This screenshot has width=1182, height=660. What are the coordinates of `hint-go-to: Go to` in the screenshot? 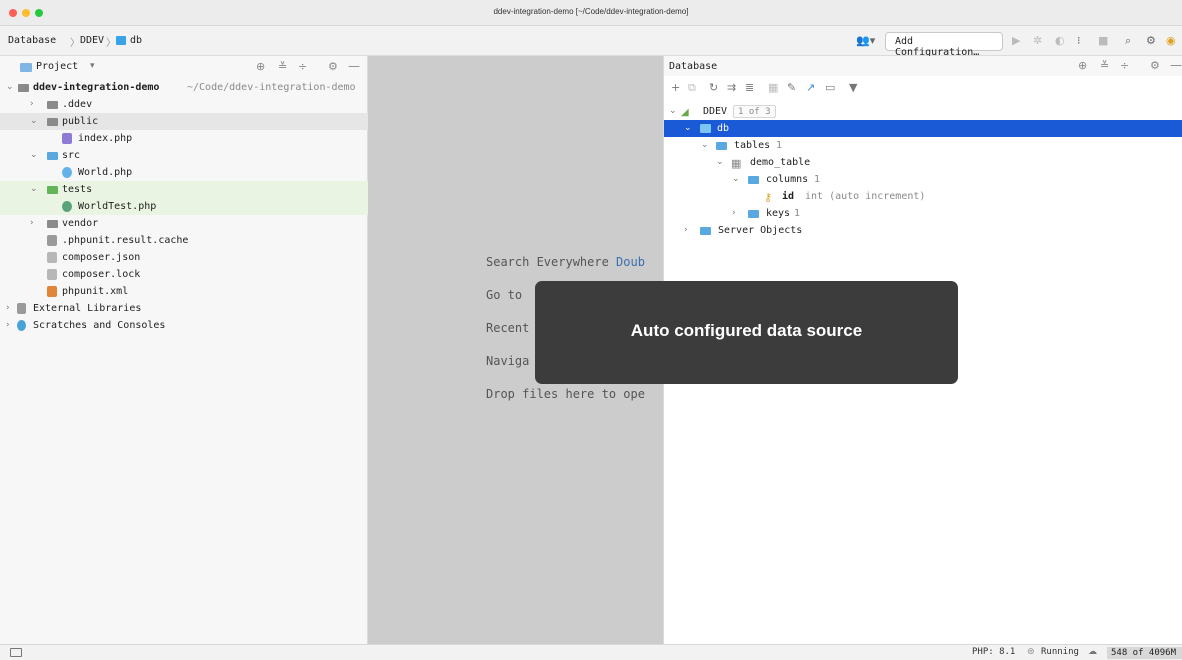 It's located at (504, 295).